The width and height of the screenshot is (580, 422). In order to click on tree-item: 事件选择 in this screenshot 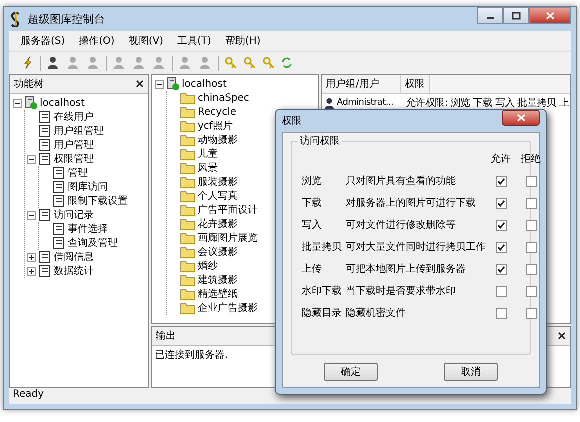, I will do `click(88, 229)`.